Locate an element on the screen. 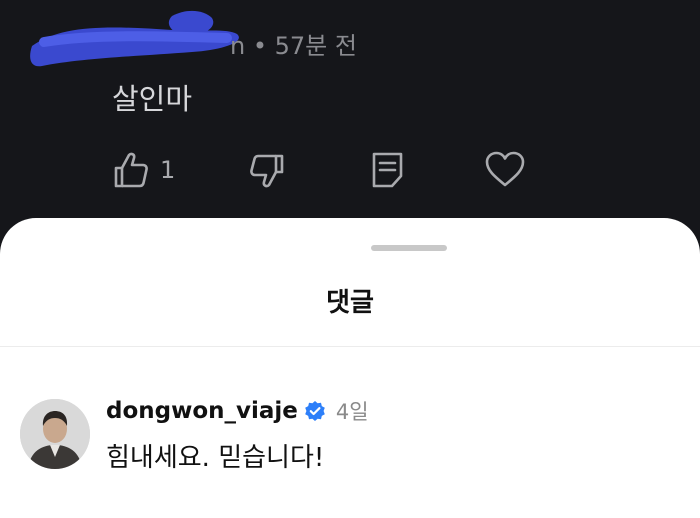 The height and width of the screenshot is (518, 700). redaction-scribble is located at coordinates (134, 38).